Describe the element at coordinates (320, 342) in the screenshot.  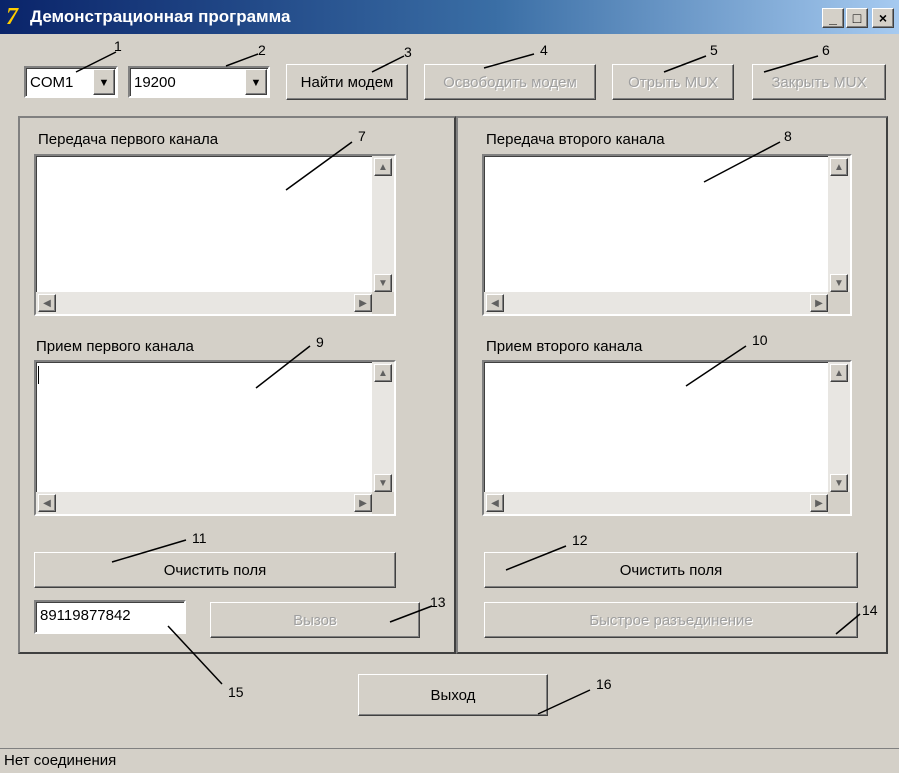
I see `callout-9: 9` at that location.